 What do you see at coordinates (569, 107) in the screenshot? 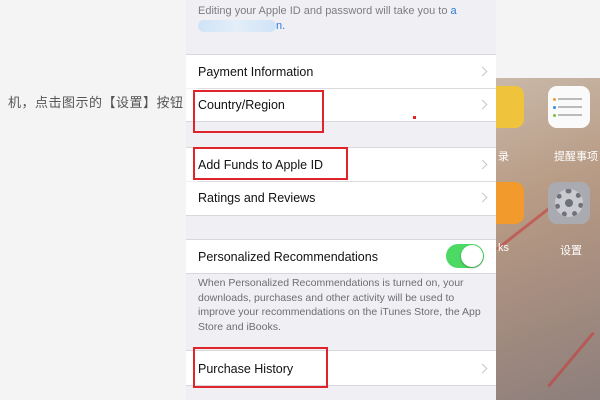
I see `reminders-icon` at bounding box center [569, 107].